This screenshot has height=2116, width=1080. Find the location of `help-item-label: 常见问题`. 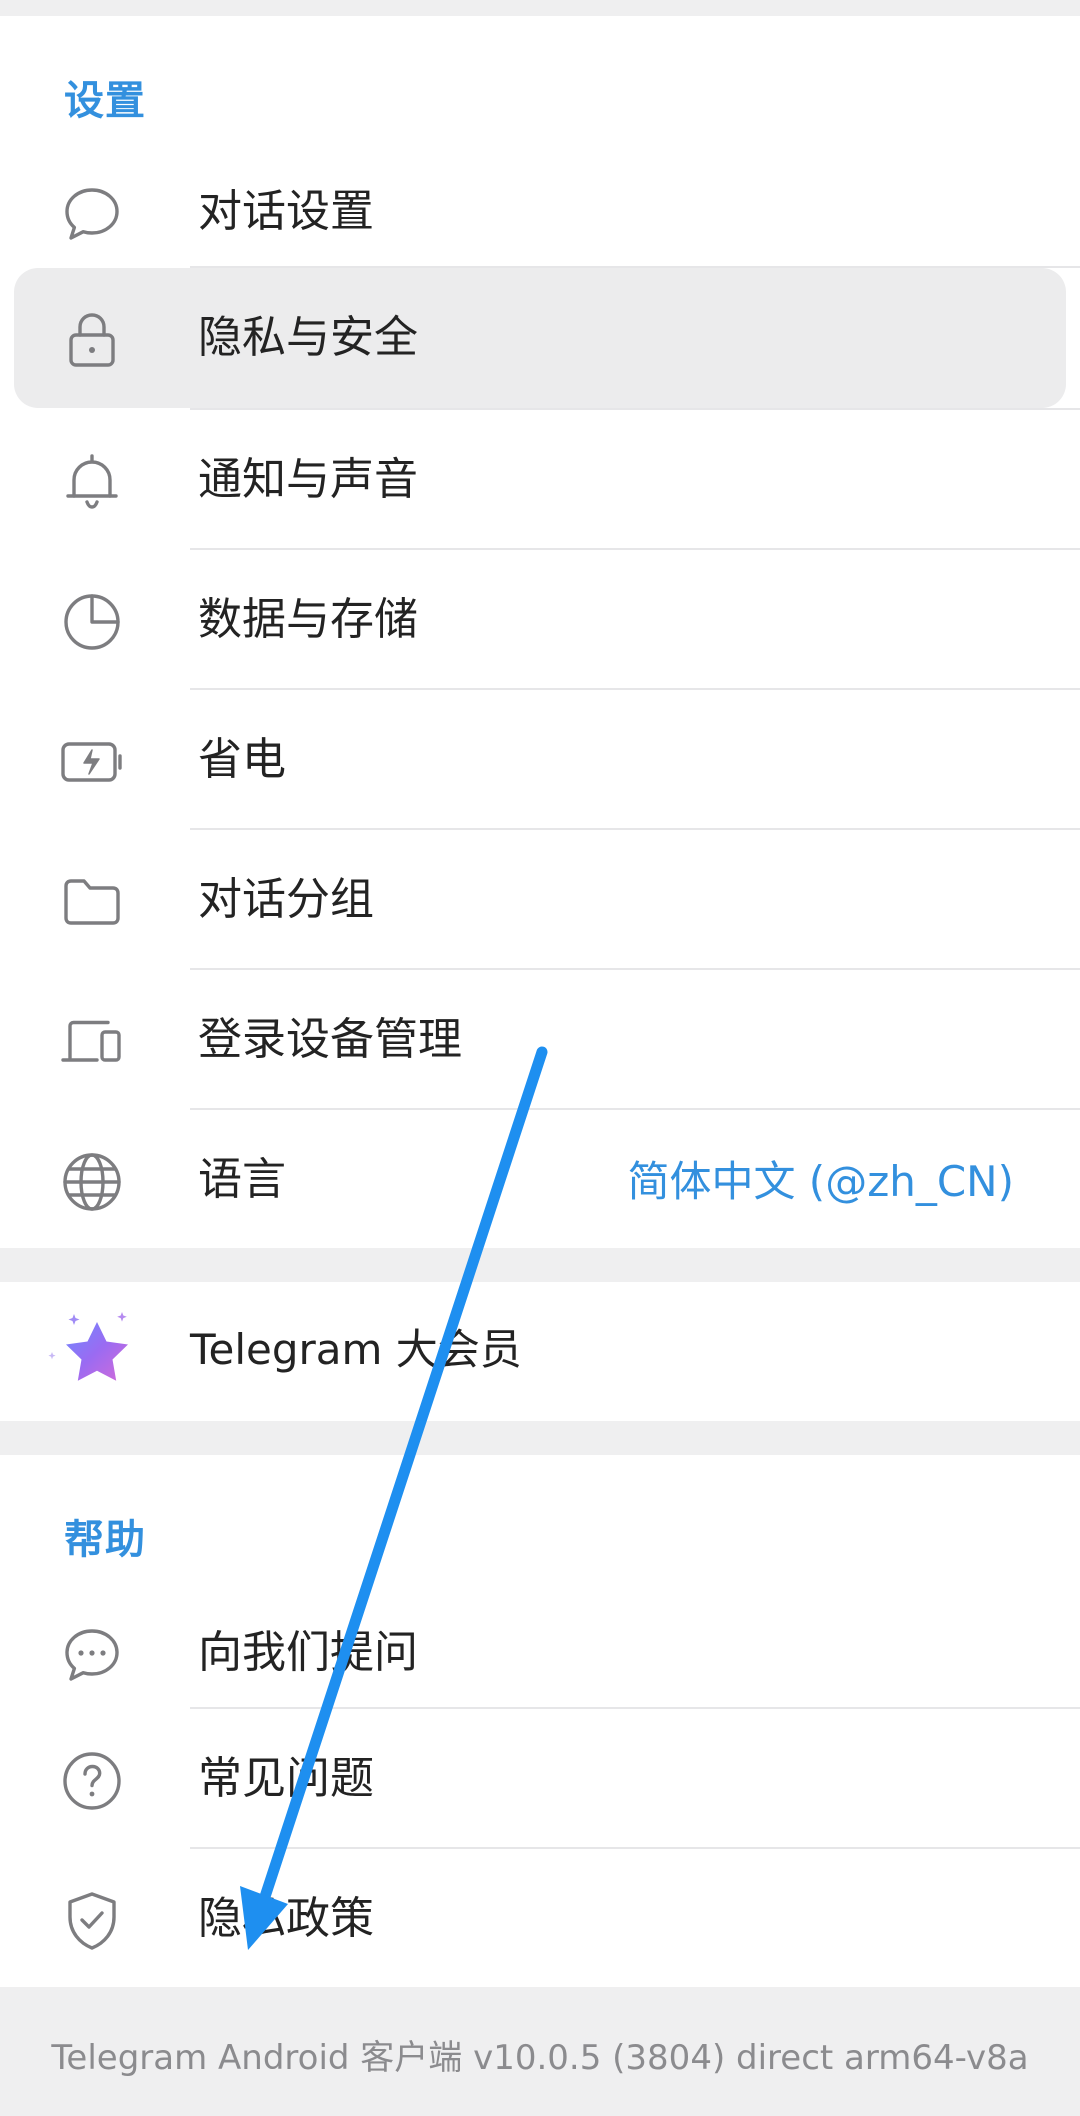

help-item-label: 常见问题 is located at coordinates (286, 1778).